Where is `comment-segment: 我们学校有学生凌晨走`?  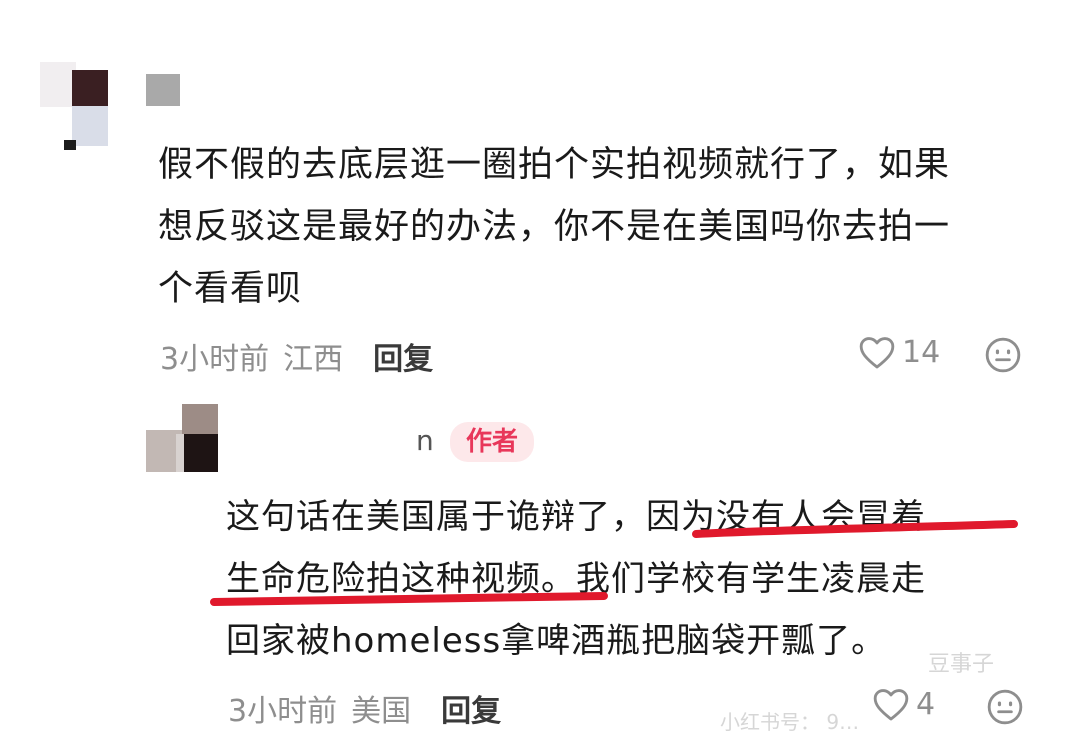 comment-segment: 我们学校有学生凌晨走 is located at coordinates (751, 579).